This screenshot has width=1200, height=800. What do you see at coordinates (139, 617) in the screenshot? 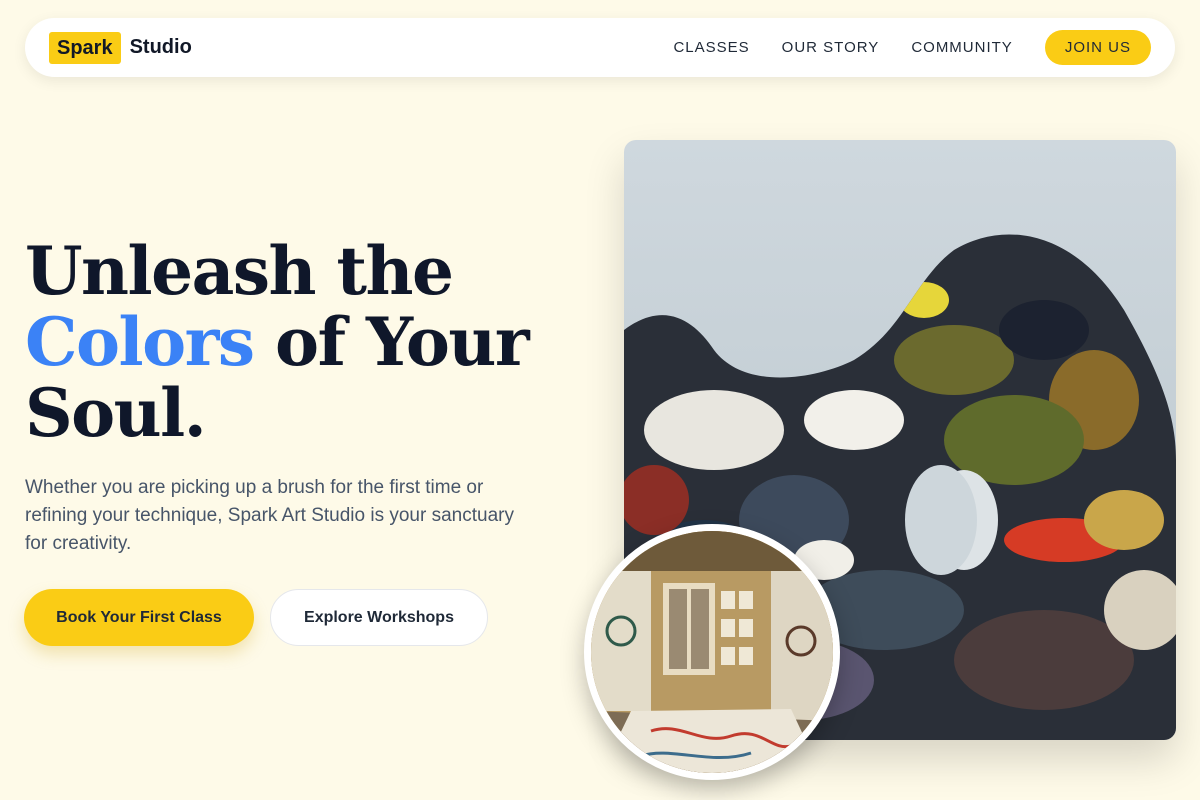
I see `book-first-class-button: Book Your First Class` at bounding box center [139, 617].